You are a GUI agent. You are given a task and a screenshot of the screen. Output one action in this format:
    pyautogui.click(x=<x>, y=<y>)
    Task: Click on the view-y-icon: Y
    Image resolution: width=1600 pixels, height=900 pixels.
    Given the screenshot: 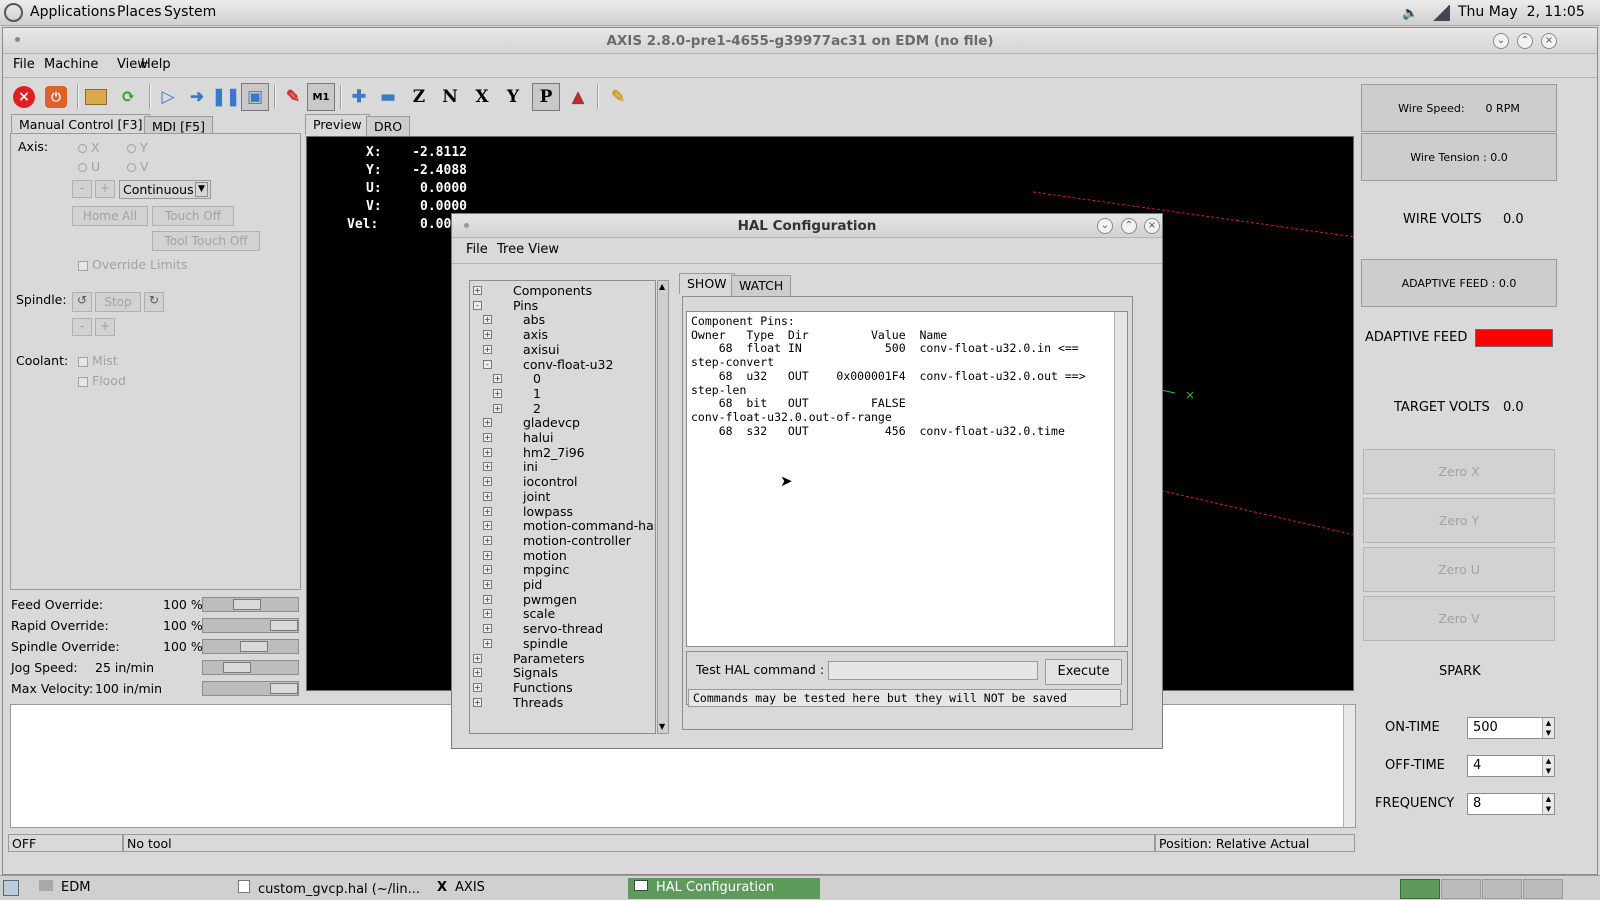 What is the action you would take?
    pyautogui.click(x=513, y=97)
    